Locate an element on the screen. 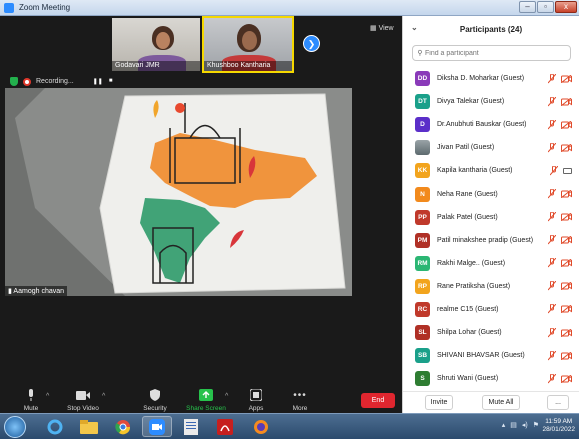  avatar: KK is located at coordinates (422, 171).